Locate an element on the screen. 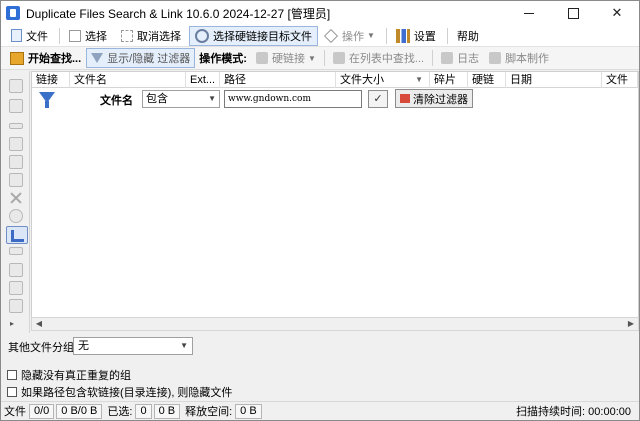 The image size is (640, 421). hardlink-target-icon is located at coordinates (202, 35).